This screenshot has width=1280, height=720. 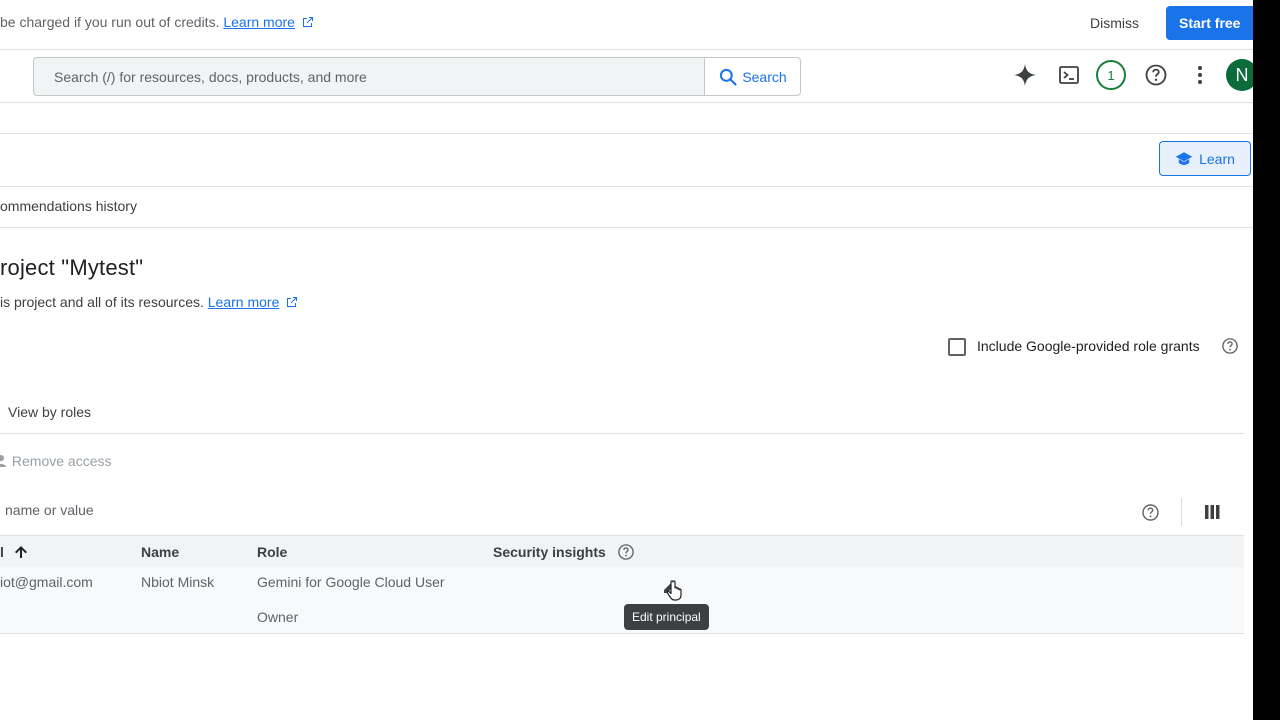 I want to click on gemini-button, so click(x=1025, y=75).